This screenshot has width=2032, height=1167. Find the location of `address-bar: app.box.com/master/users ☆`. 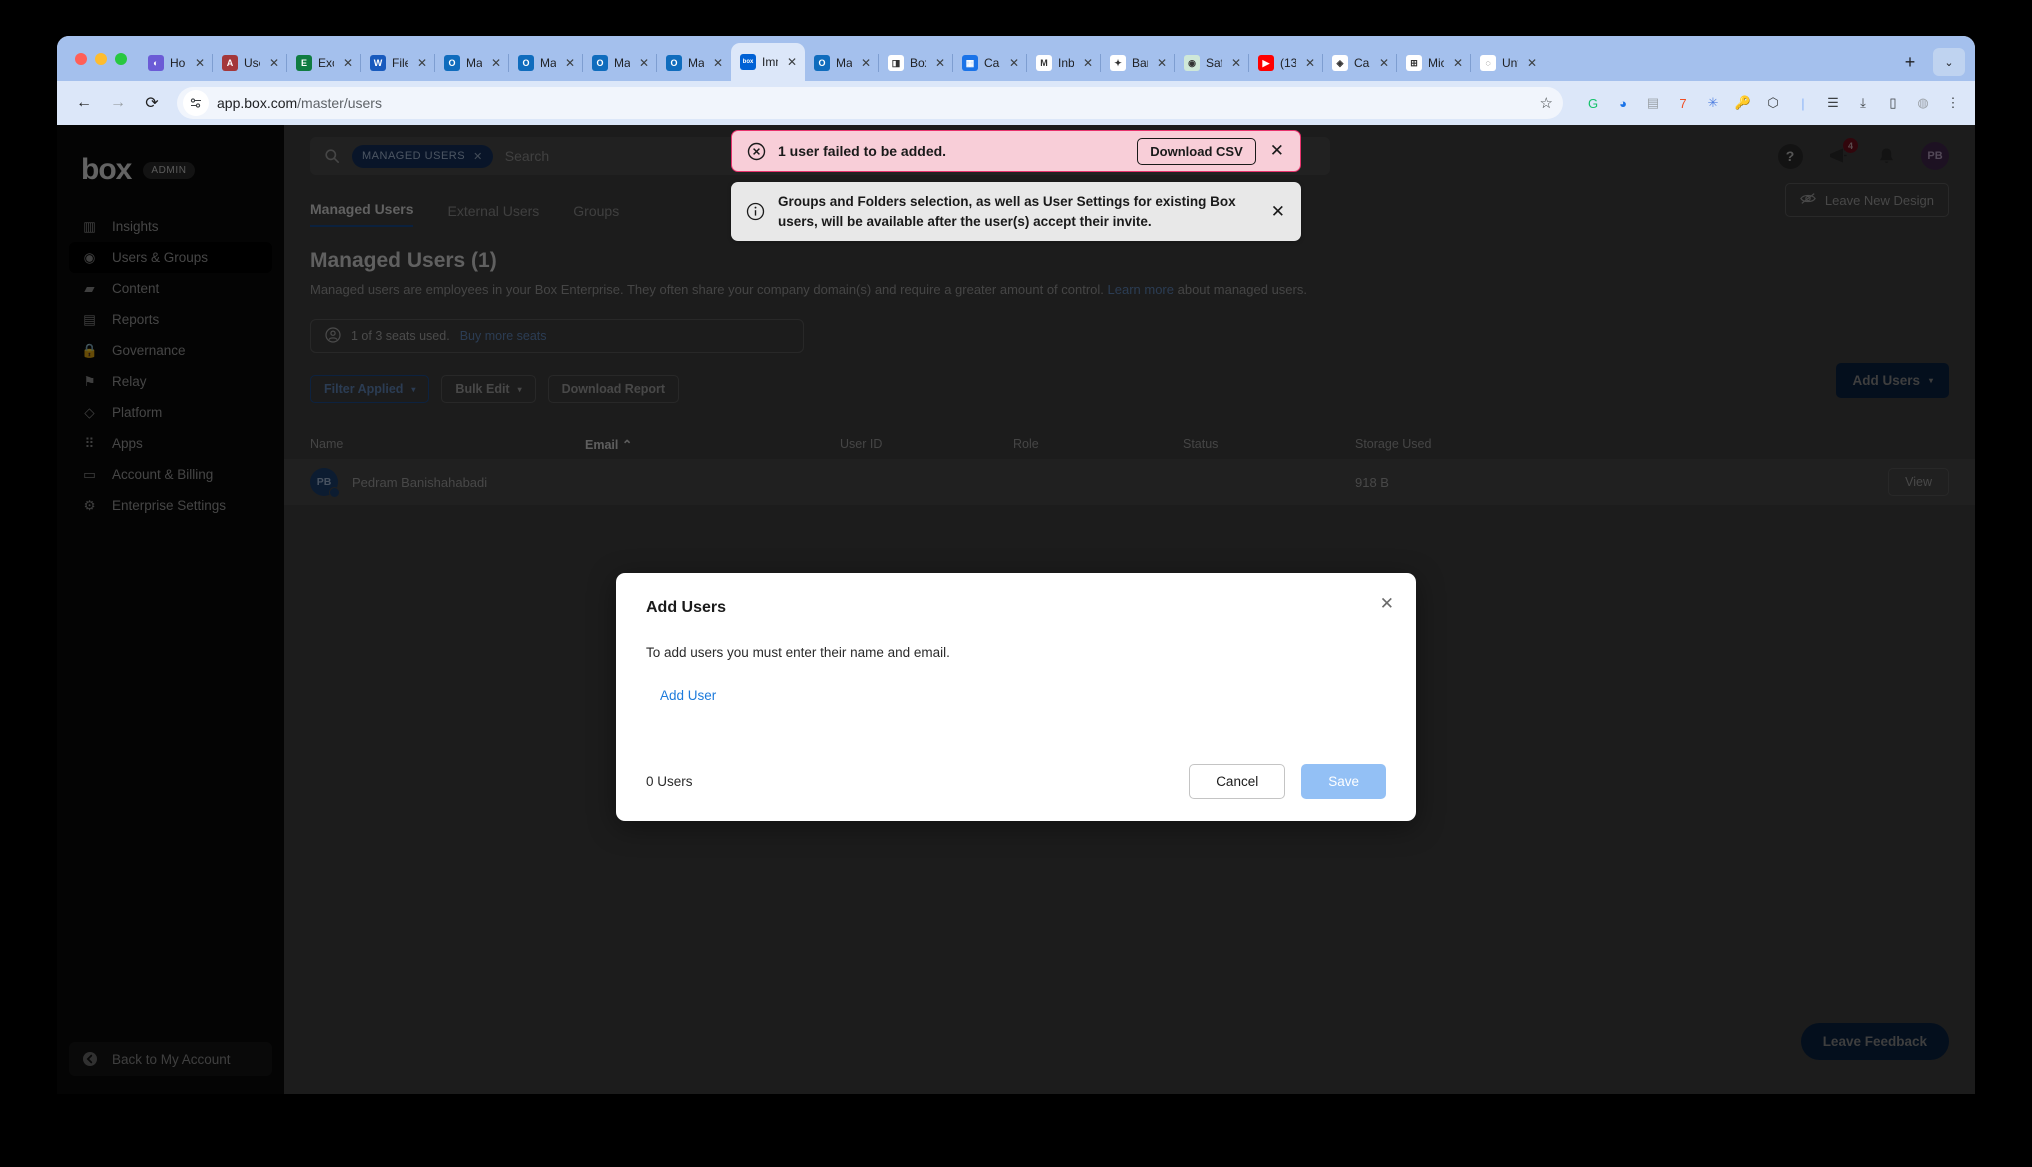

address-bar: app.box.com/master/users ☆ is located at coordinates (870, 103).